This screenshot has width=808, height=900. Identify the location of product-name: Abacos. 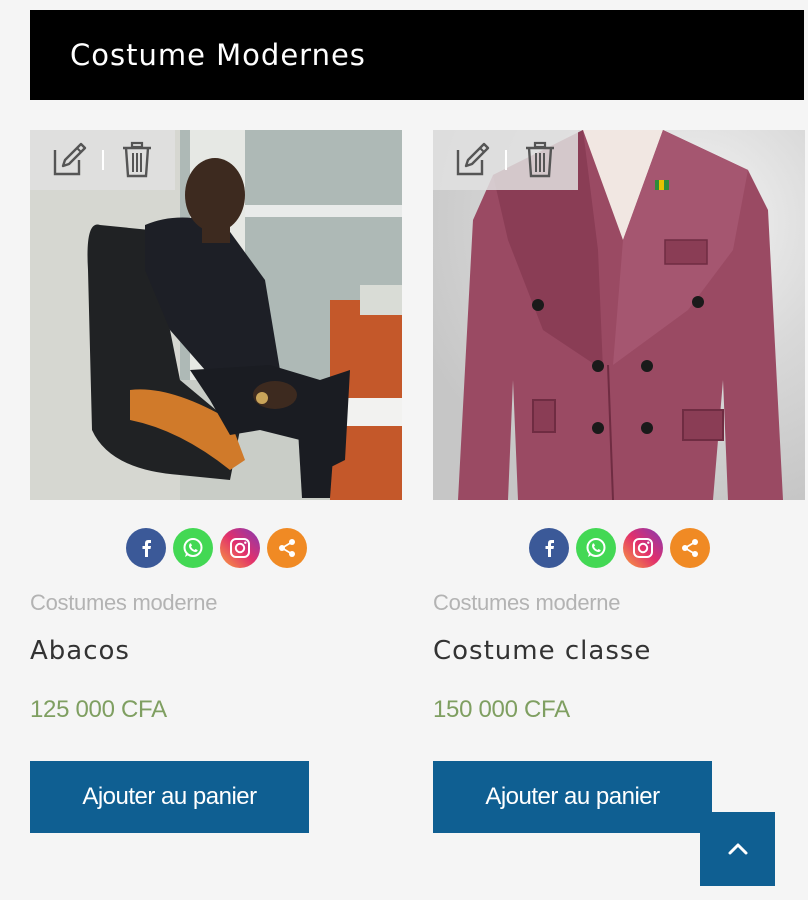
(80, 651).